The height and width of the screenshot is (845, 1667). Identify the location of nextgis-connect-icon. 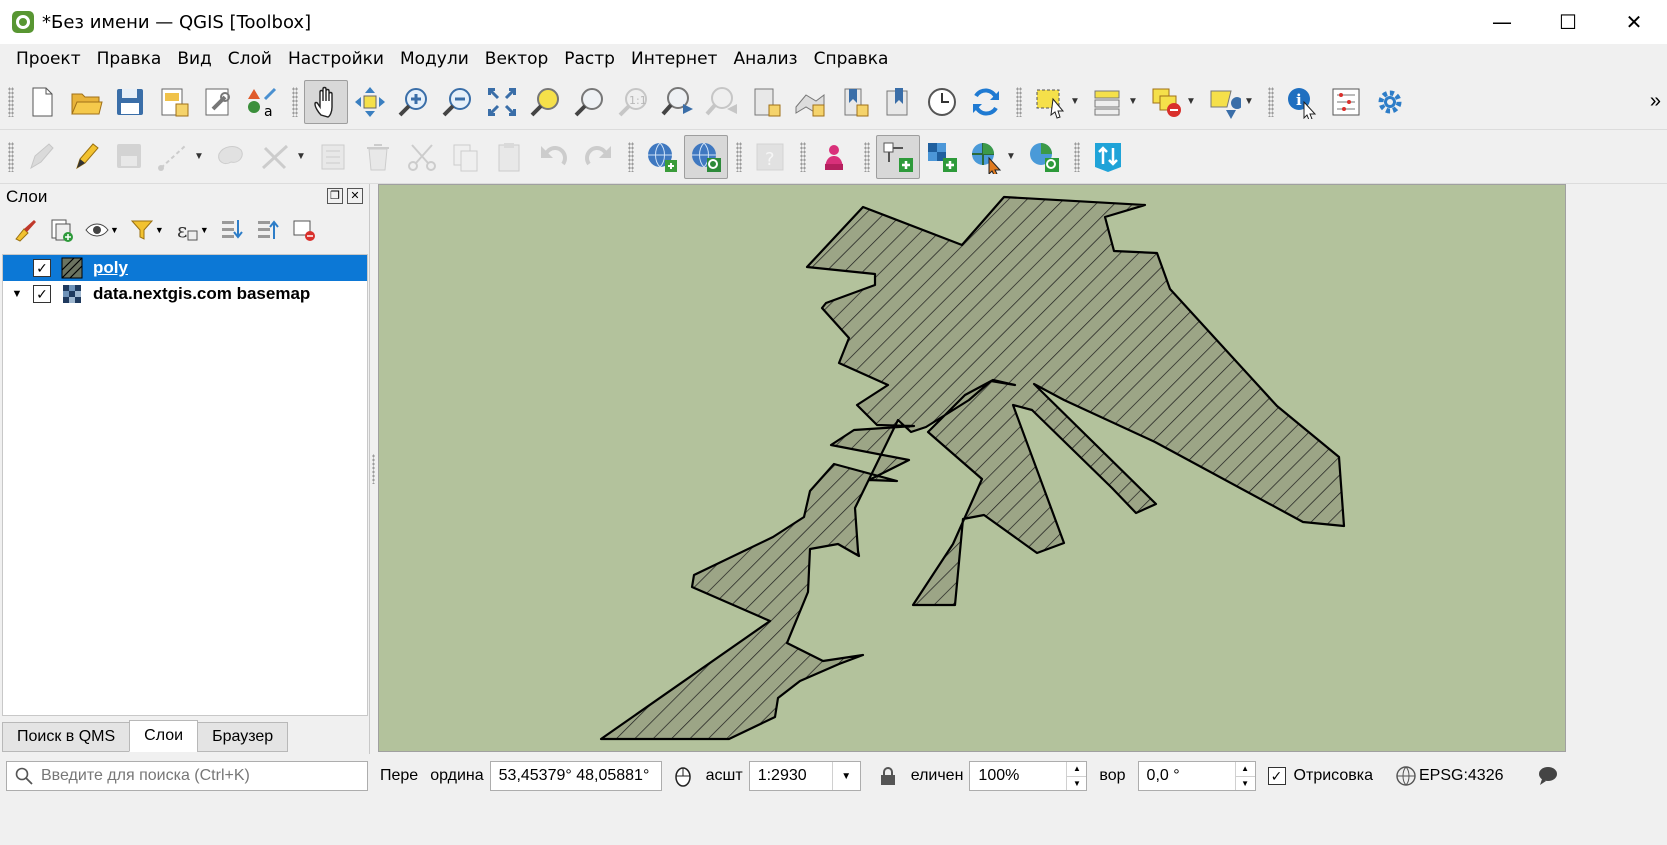
(1108, 157).